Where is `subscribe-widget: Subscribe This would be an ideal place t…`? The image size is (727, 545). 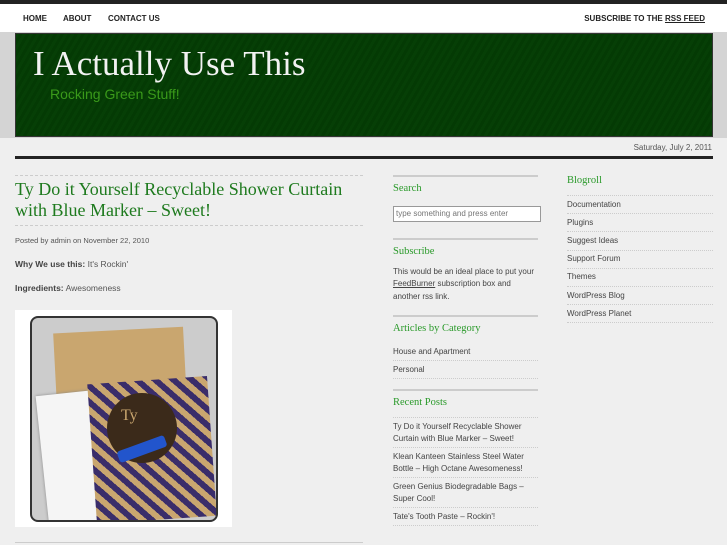
subscribe-widget: Subscribe This would be an ideal place t… is located at coordinates (465, 270).